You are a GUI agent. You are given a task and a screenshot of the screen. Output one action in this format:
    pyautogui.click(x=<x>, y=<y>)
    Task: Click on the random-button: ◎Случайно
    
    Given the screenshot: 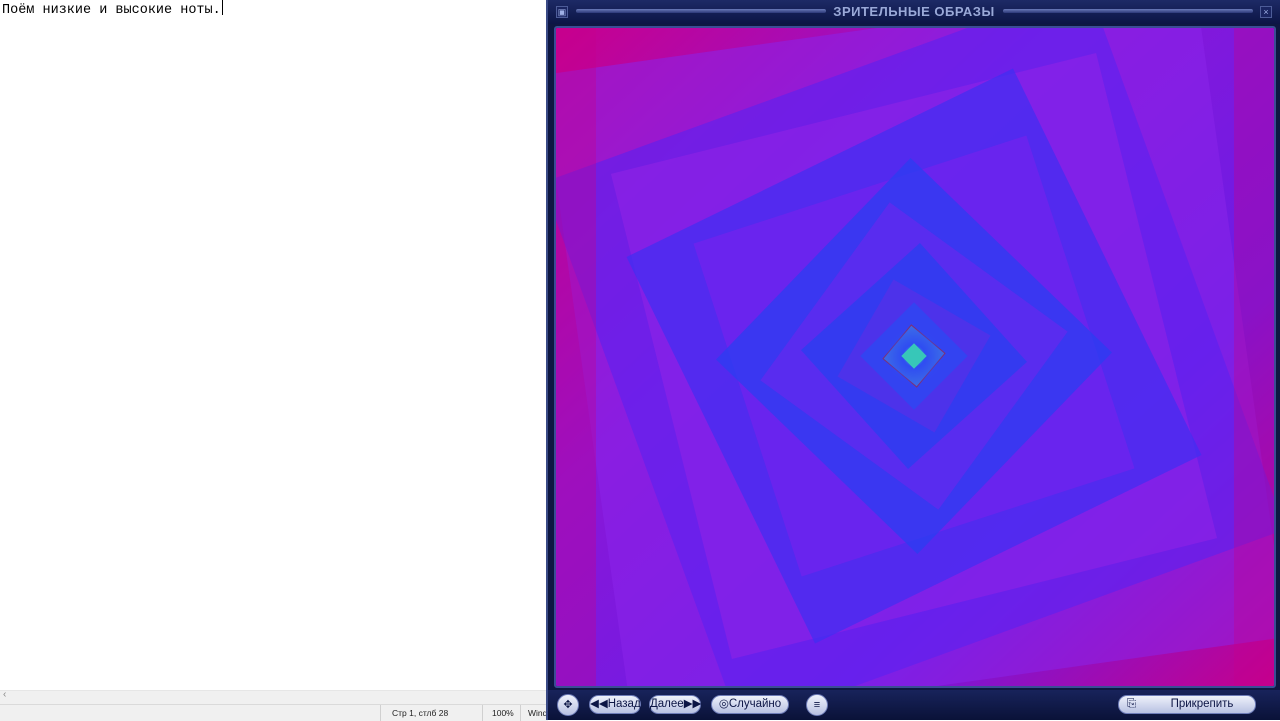 What is the action you would take?
    pyautogui.click(x=750, y=704)
    